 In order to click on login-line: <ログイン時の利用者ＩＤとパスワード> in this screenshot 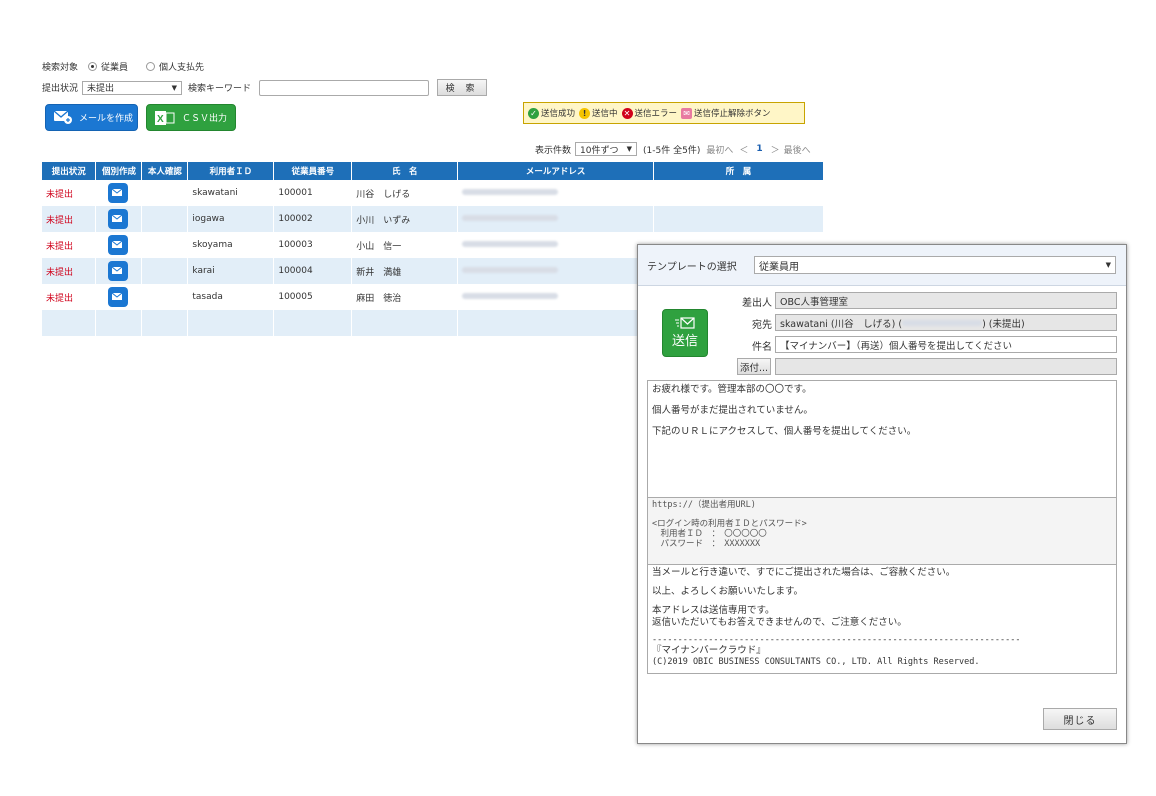, I will do `click(729, 524)`.